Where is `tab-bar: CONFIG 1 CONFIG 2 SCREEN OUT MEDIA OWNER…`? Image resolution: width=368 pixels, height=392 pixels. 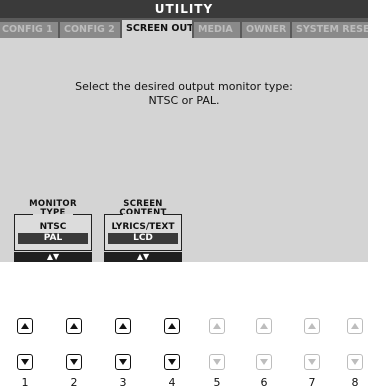 tab-bar: CONFIG 1 CONFIG 2 SCREEN OUT MEDIA OWNER… is located at coordinates (184, 28).